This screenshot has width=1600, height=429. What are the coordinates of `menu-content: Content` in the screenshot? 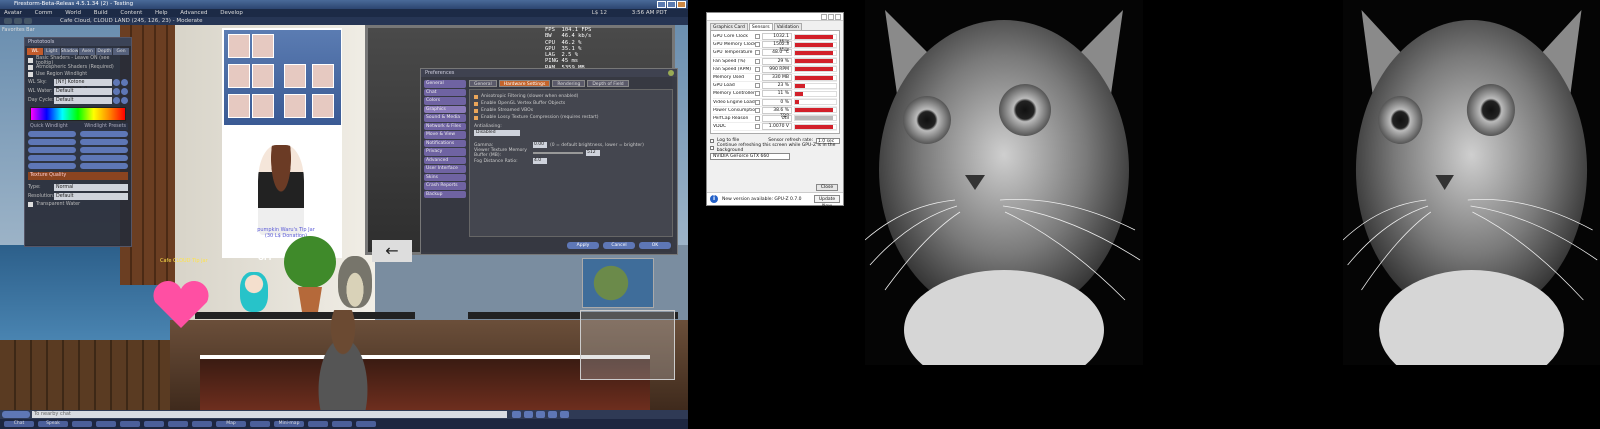 It's located at (131, 13).